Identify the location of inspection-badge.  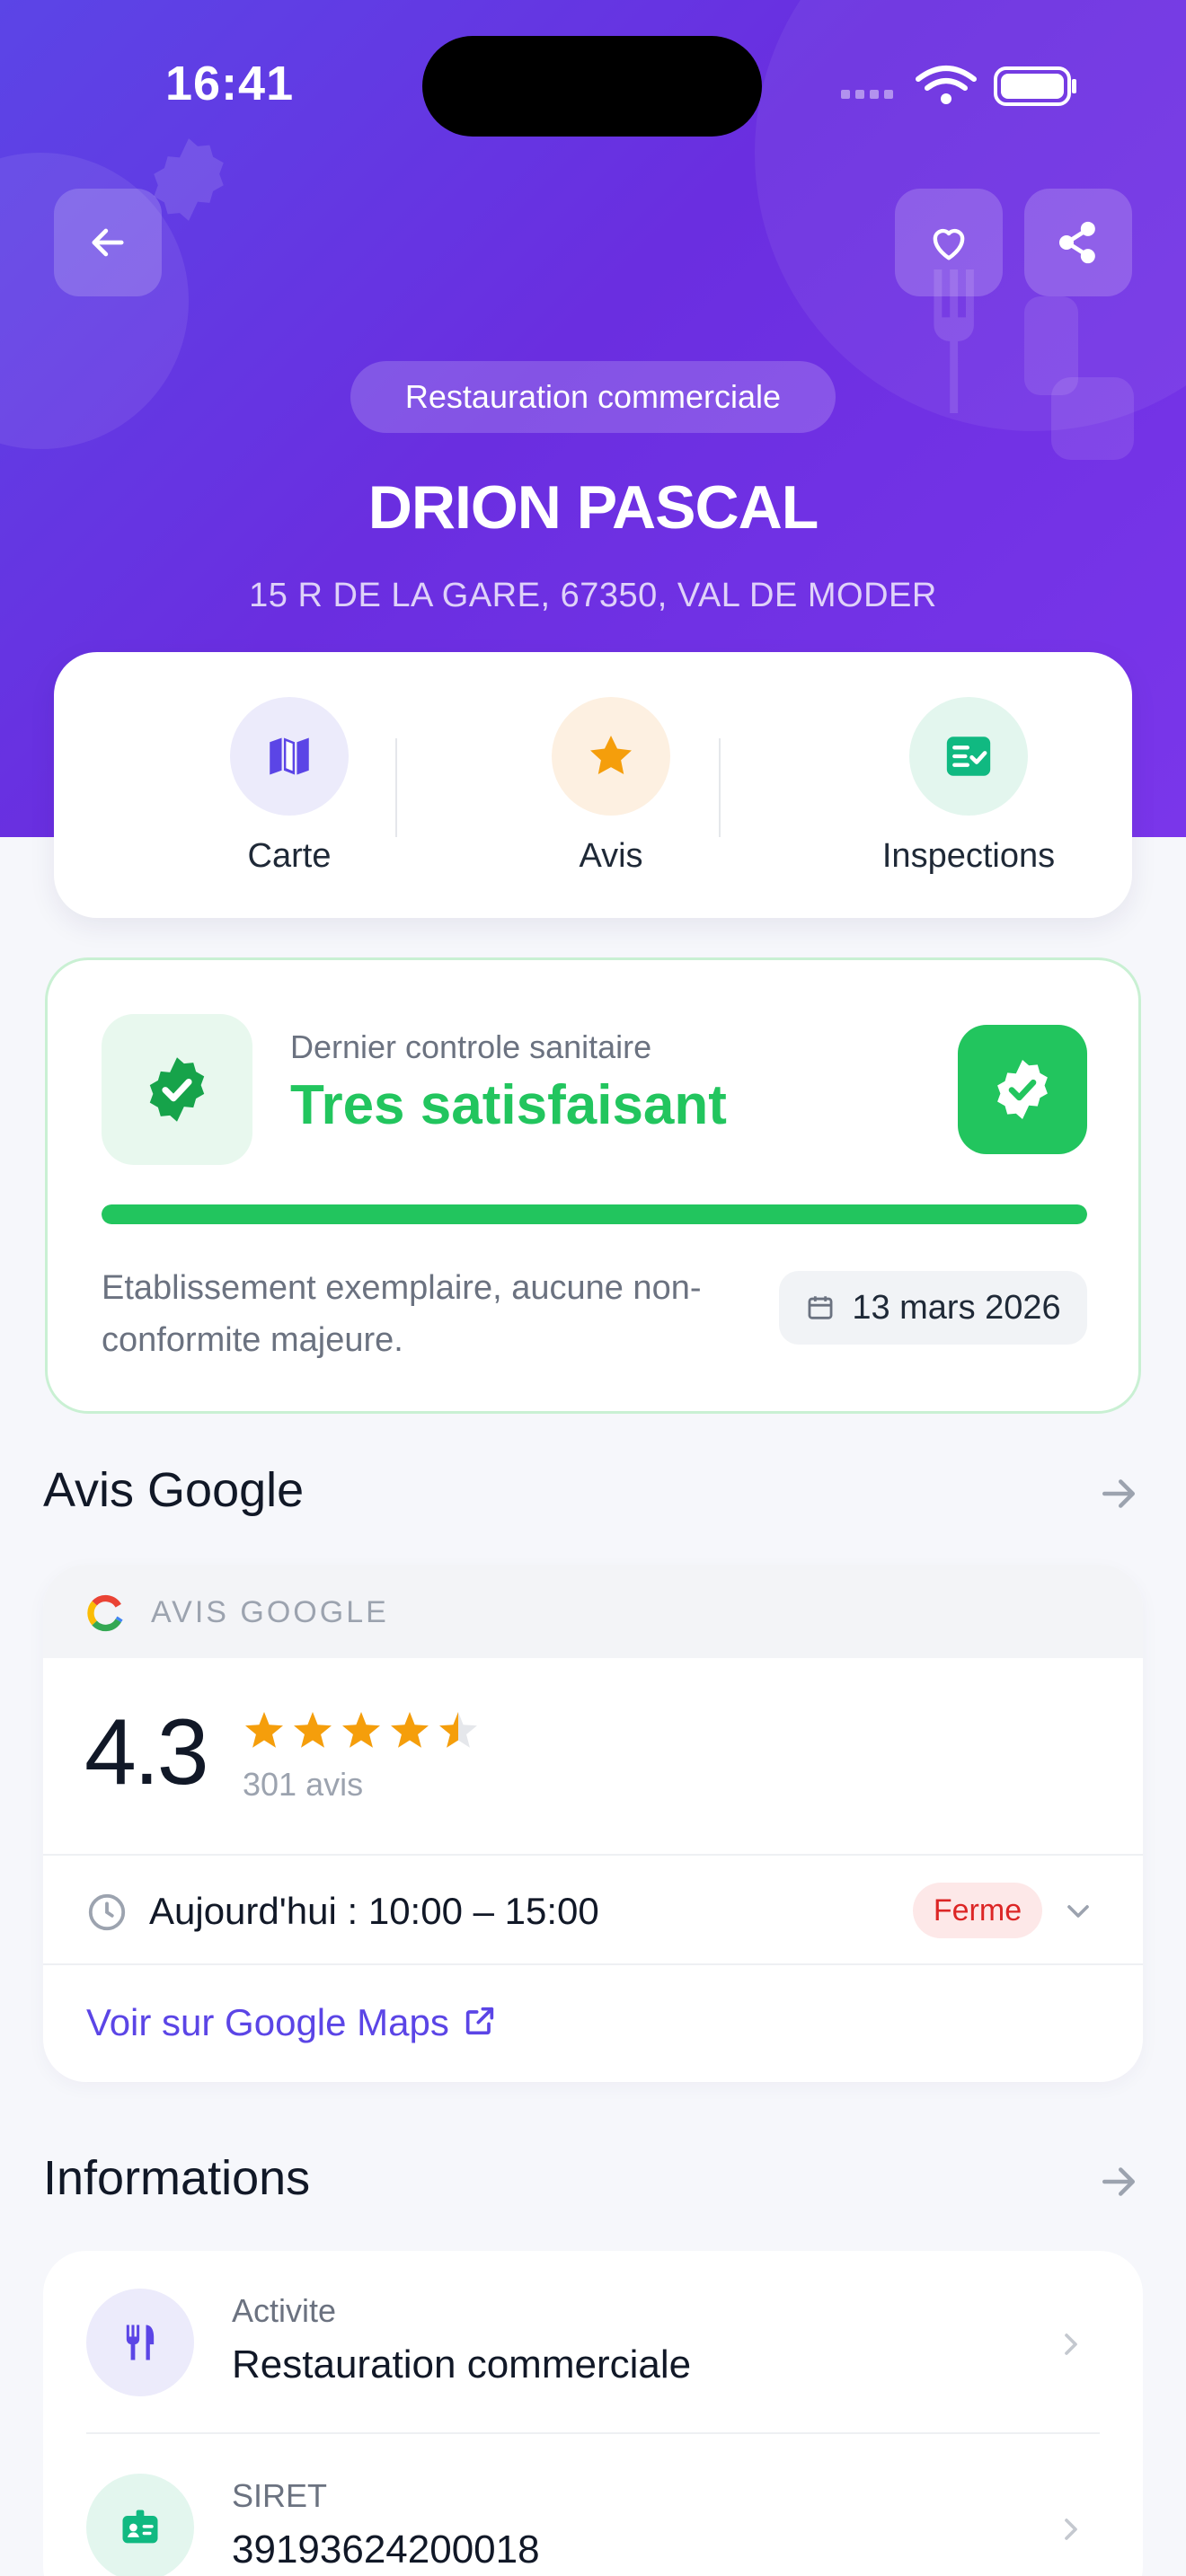
(177, 1089).